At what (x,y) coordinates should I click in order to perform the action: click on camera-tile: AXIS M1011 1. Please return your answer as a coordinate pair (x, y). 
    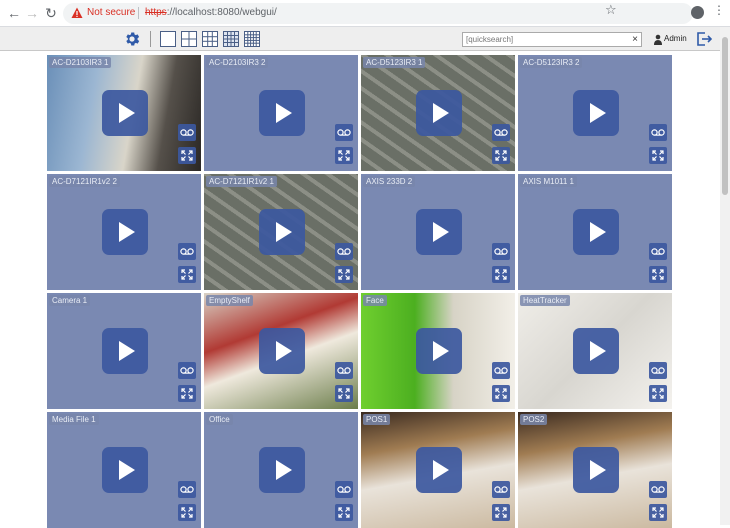
    Looking at the image, I should click on (595, 232).